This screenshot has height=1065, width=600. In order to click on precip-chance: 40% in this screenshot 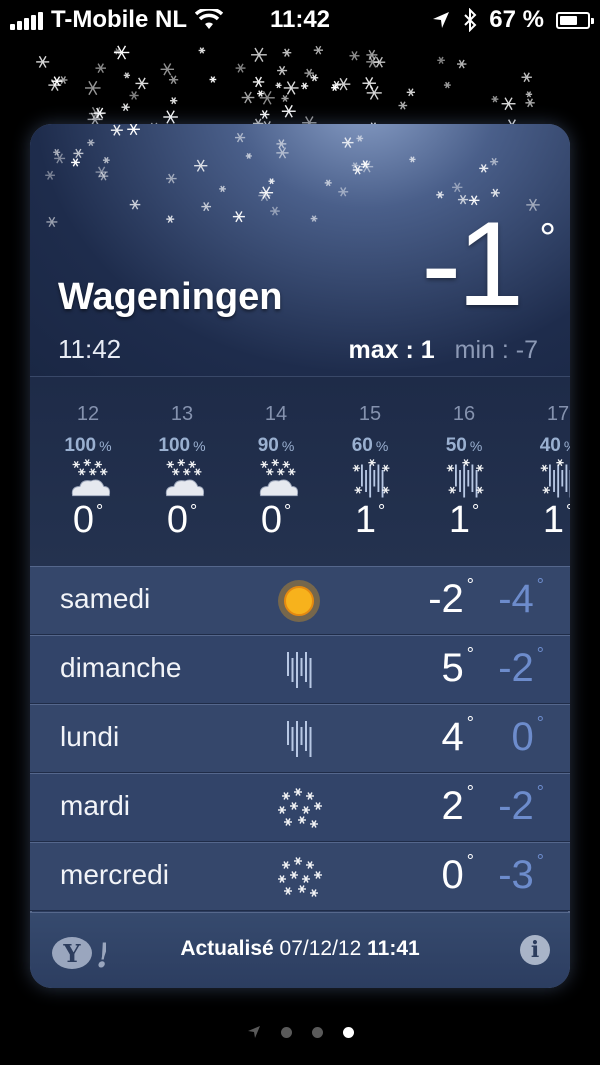, I will do `click(554, 445)`.